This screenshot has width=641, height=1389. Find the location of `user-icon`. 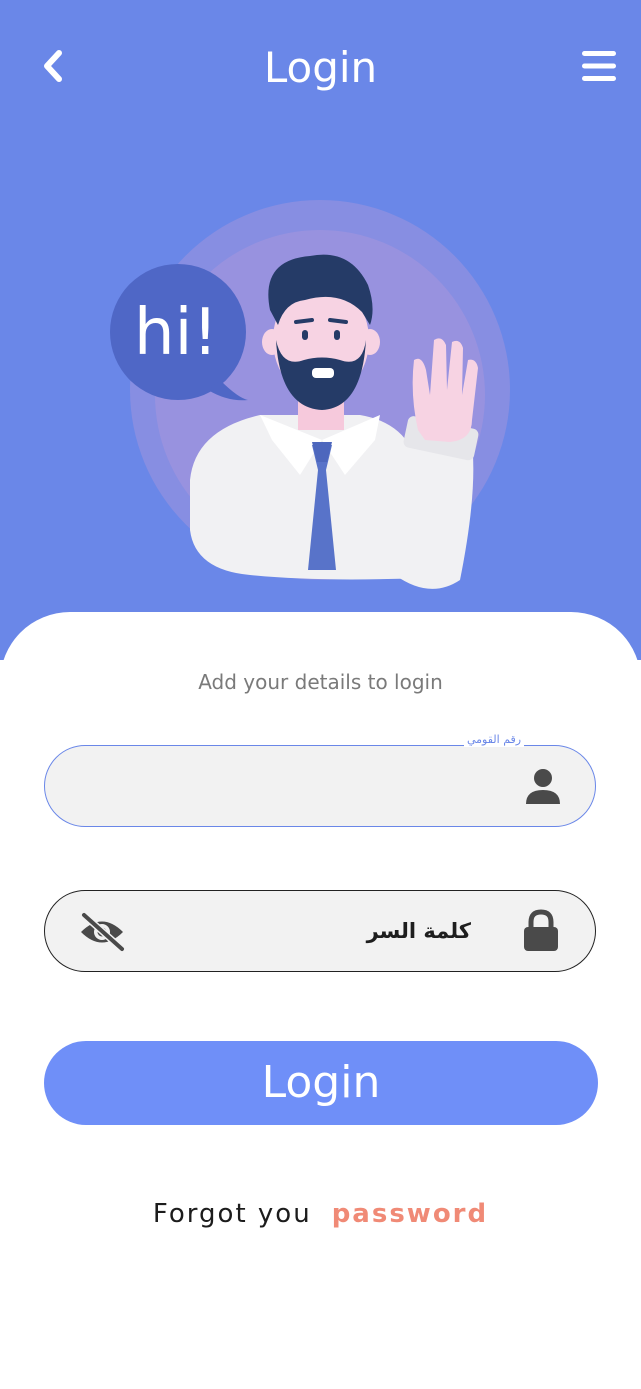

user-icon is located at coordinates (543, 786).